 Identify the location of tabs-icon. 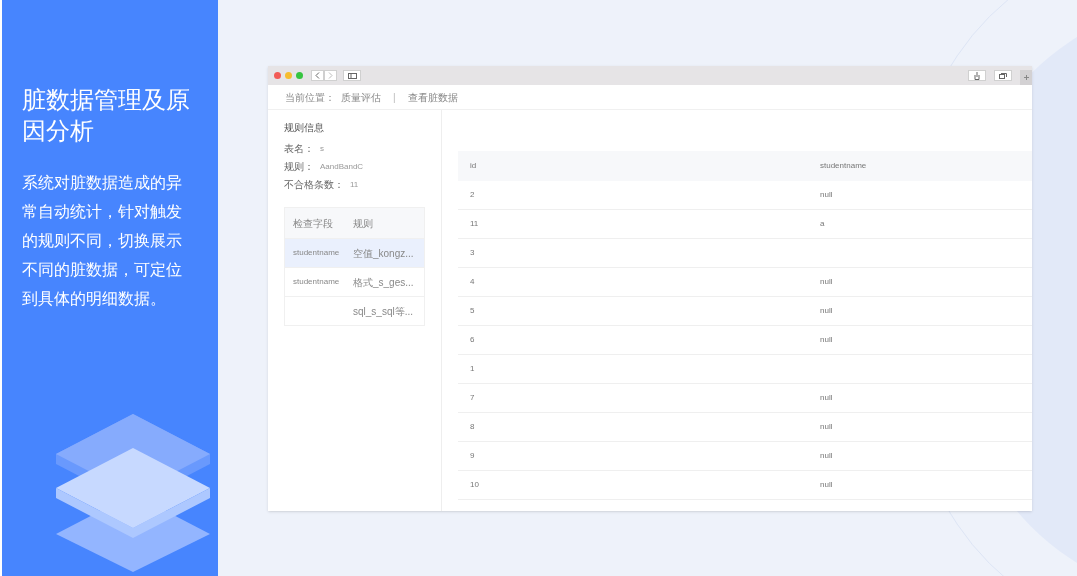
(1003, 75).